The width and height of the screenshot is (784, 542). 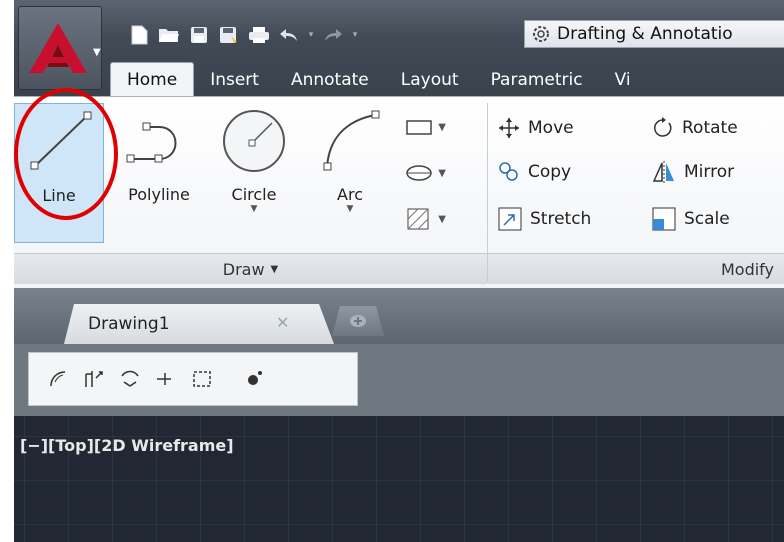 What do you see at coordinates (663, 172) in the screenshot?
I see `mirror-icon` at bounding box center [663, 172].